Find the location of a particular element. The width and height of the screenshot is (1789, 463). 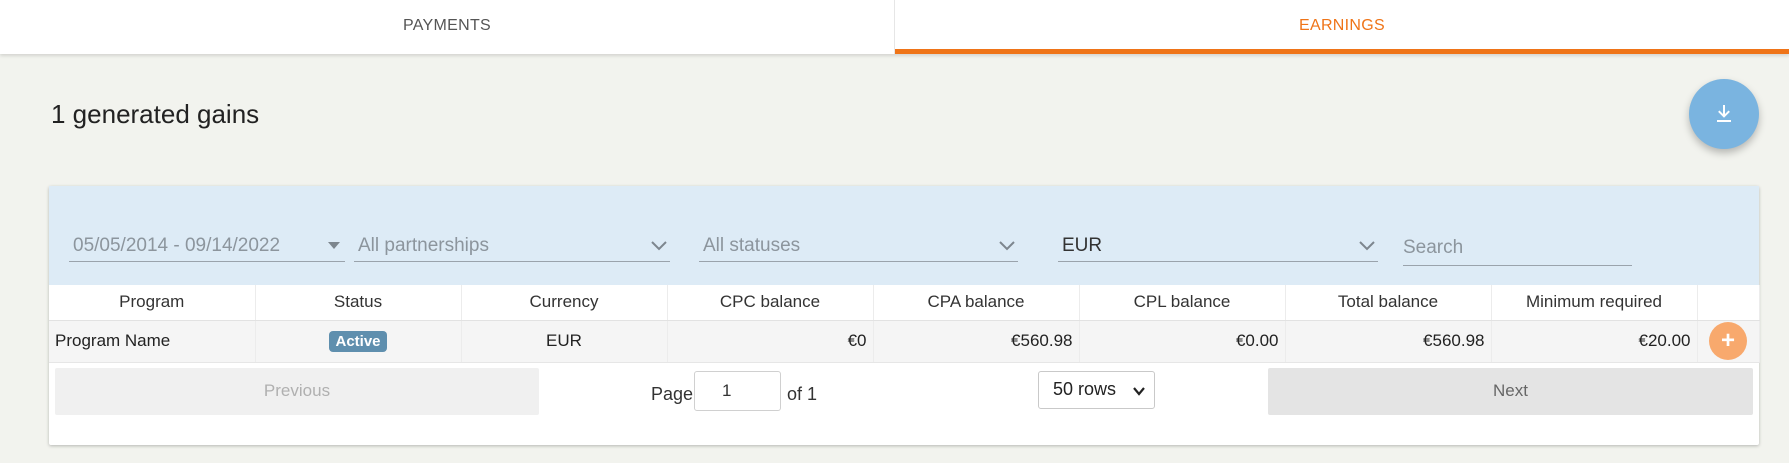

cpl-balance-cell: €0.00 is located at coordinates (1182, 341).